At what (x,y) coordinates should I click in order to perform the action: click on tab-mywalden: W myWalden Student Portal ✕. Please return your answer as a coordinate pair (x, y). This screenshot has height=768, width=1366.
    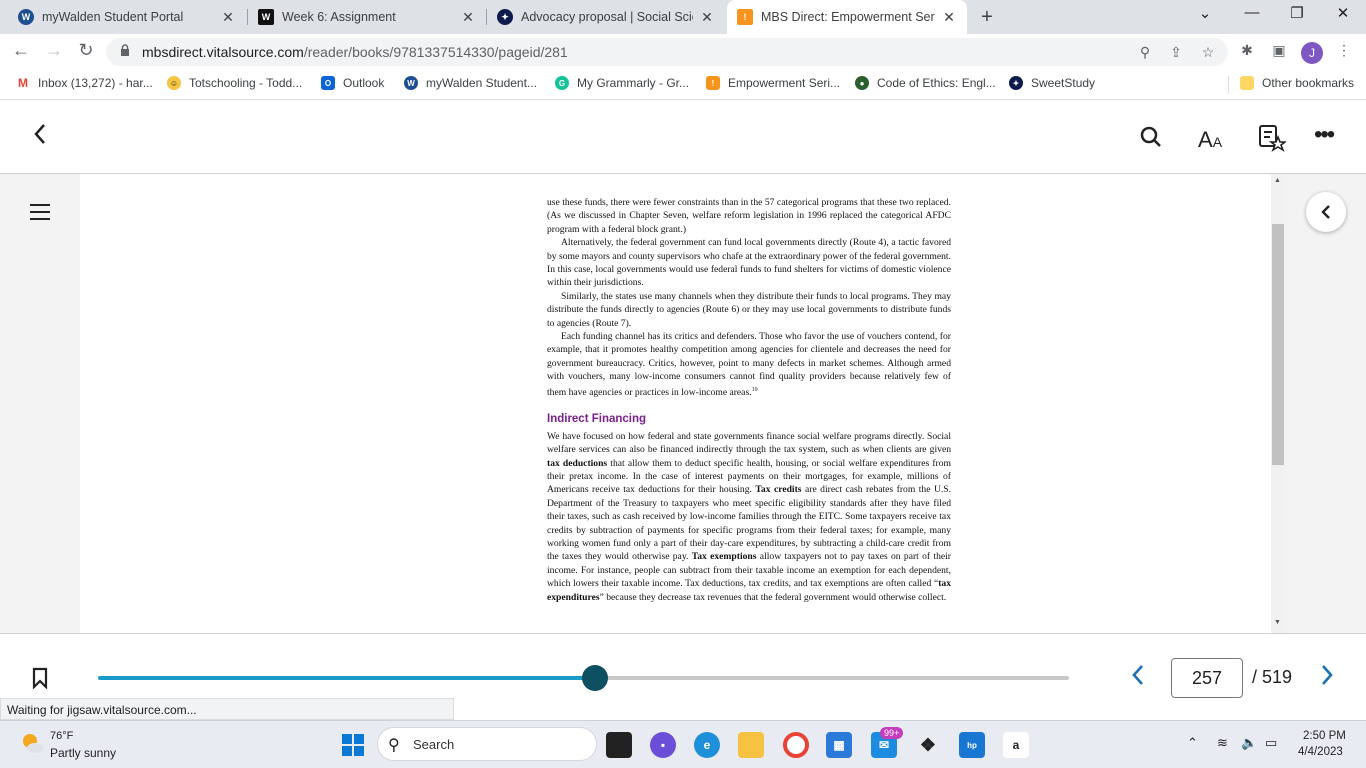
    Looking at the image, I should click on (127, 17).